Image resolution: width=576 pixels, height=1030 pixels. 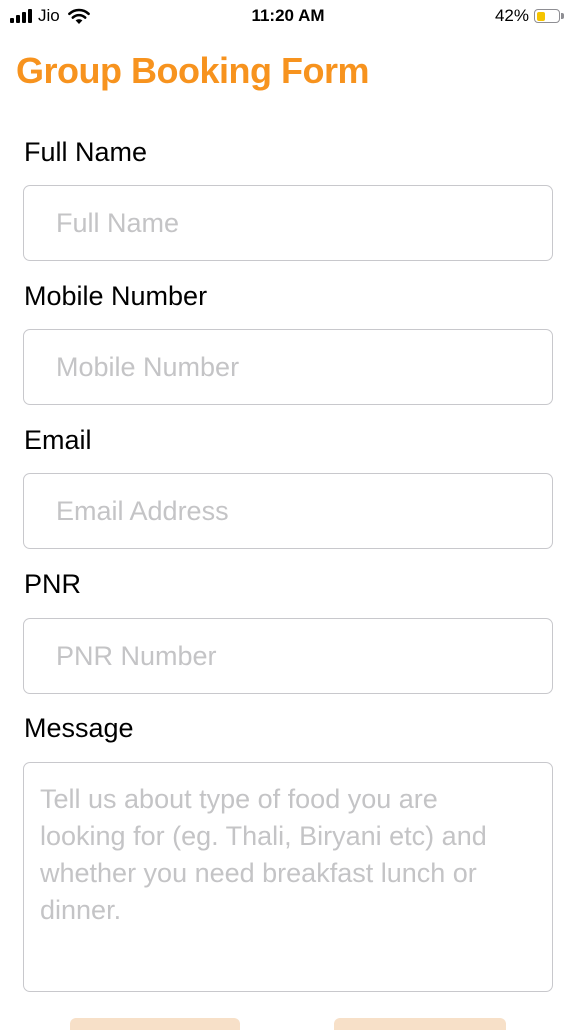 I want to click on mobile-number-label: Mobile Number, so click(x=116, y=296).